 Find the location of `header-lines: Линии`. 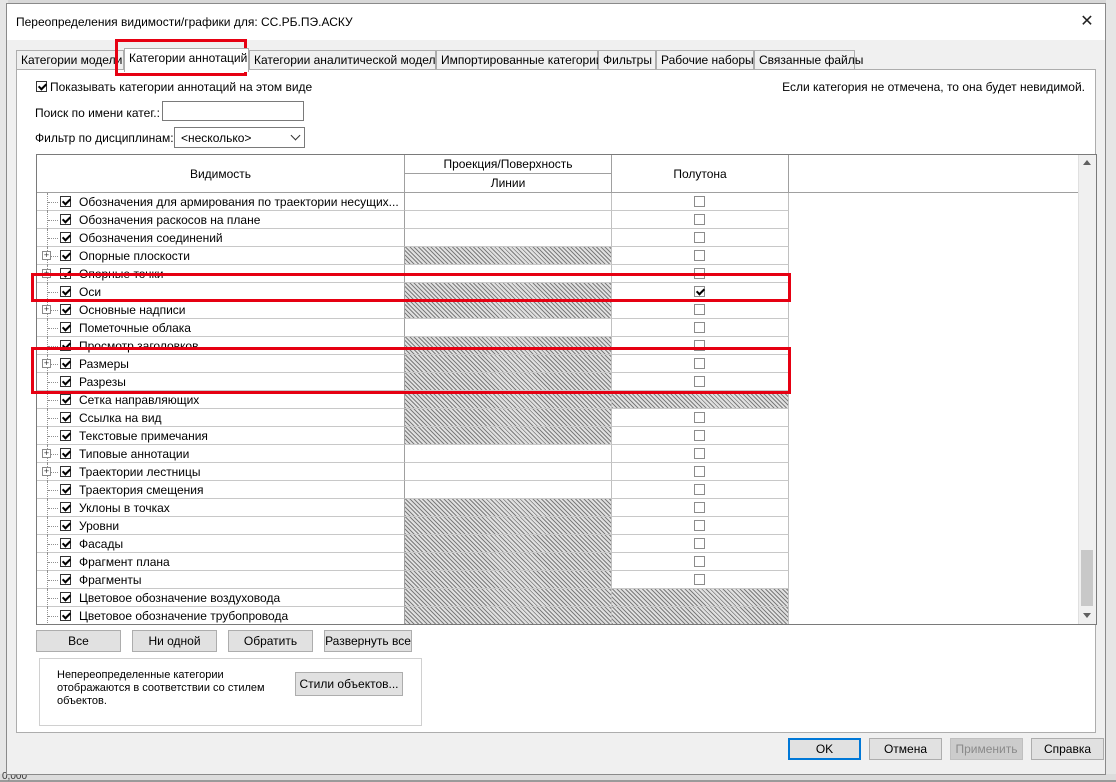

header-lines: Линии is located at coordinates (508, 183).